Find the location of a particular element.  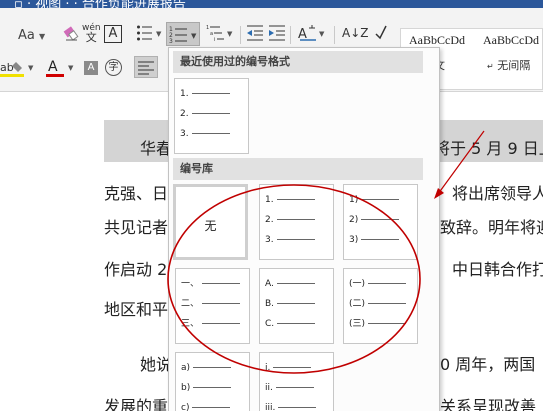

font-color-icon: A ▼ is located at coordinates (60, 68).